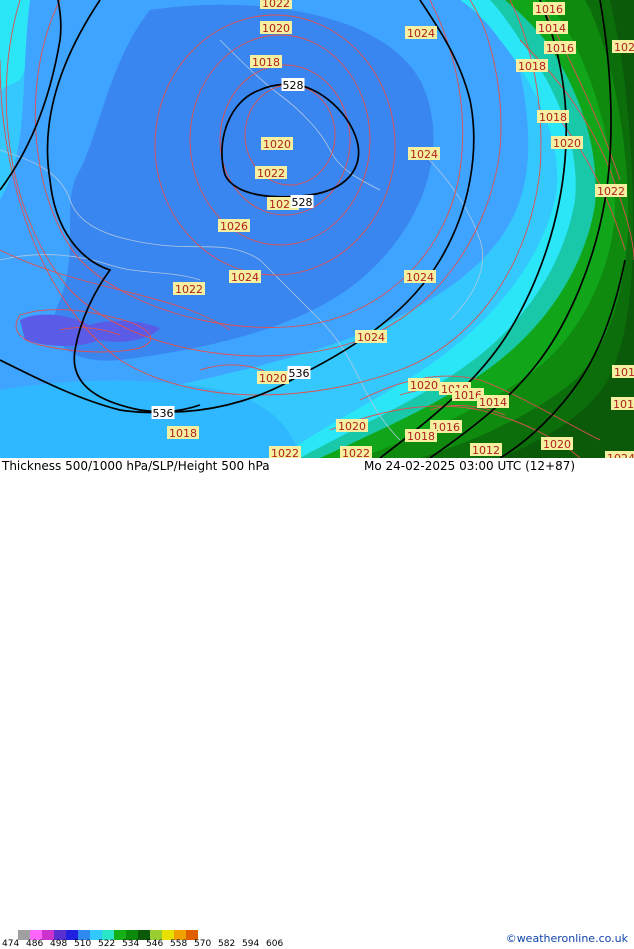  What do you see at coordinates (11, 944) in the screenshot?
I see `legend-tick: 474` at bounding box center [11, 944].